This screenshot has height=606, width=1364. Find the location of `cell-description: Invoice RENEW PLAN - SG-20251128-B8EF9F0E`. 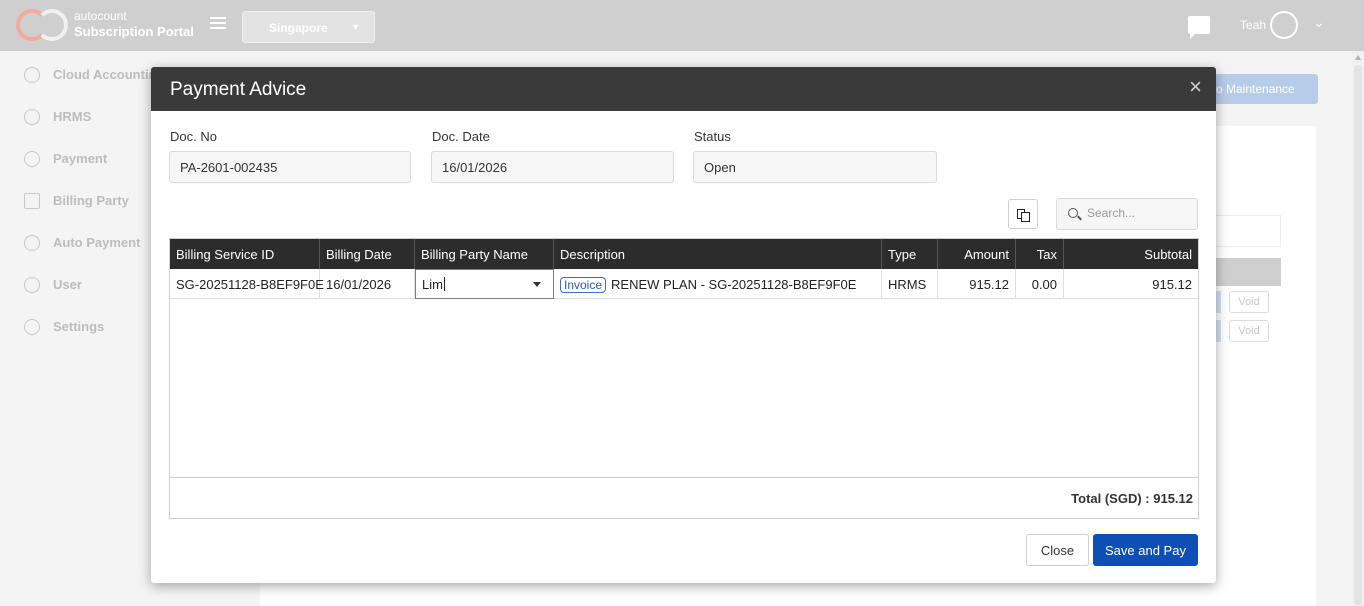

cell-description: Invoice RENEW PLAN - SG-20251128-B8EF9F0E is located at coordinates (718, 284).